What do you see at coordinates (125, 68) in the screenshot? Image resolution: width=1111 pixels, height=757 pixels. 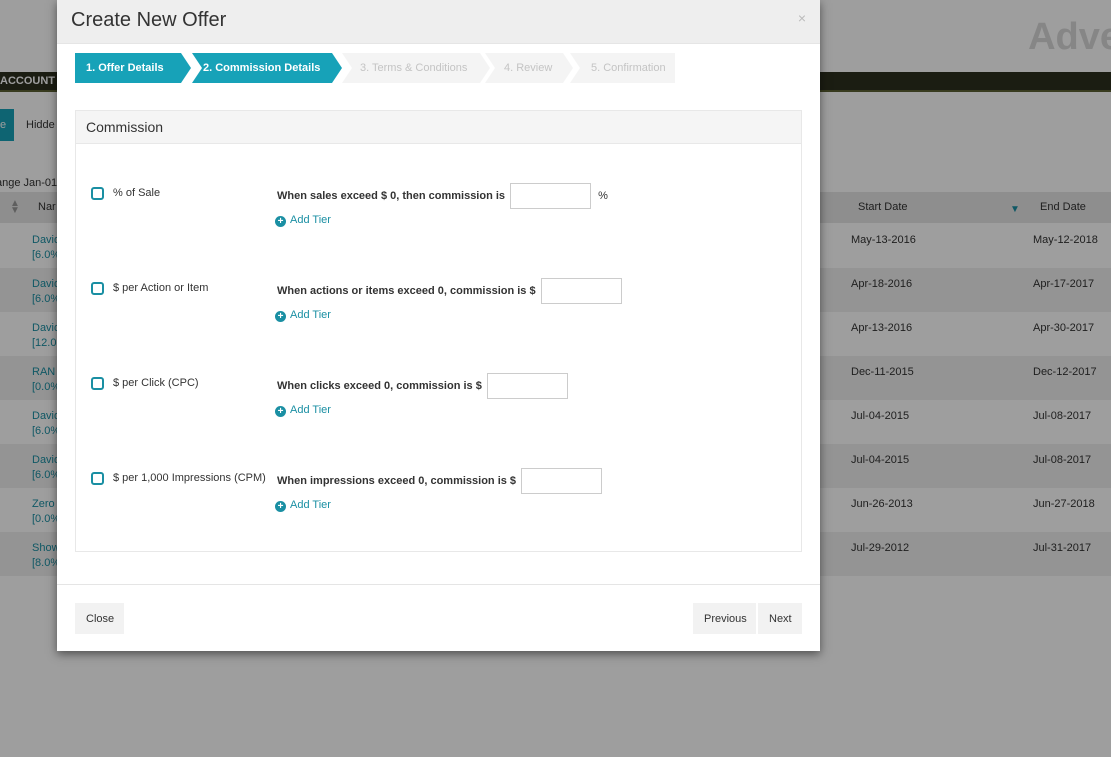 I see `step-label: 1. Offer Details` at bounding box center [125, 68].